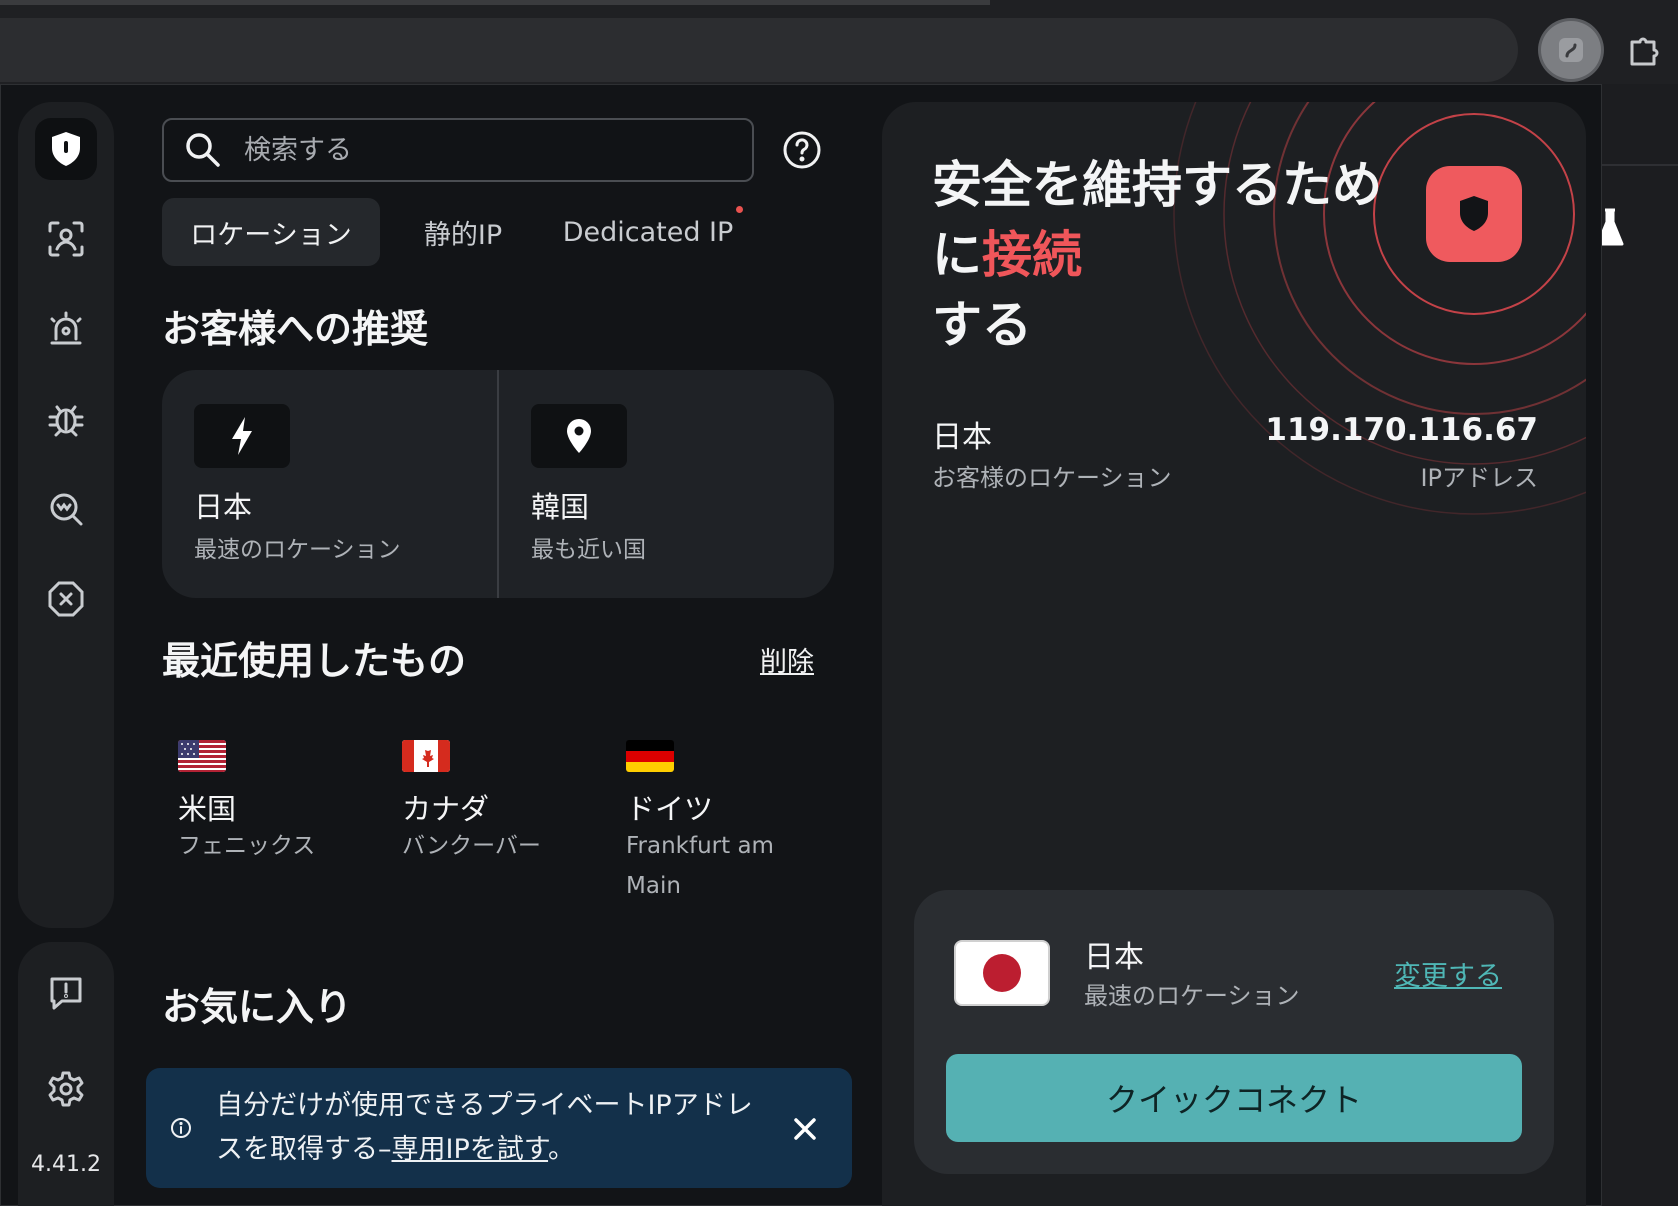 The image size is (1678, 1206). Describe the element at coordinates (223, 507) in the screenshot. I see `recommendation-name: 日本` at that location.